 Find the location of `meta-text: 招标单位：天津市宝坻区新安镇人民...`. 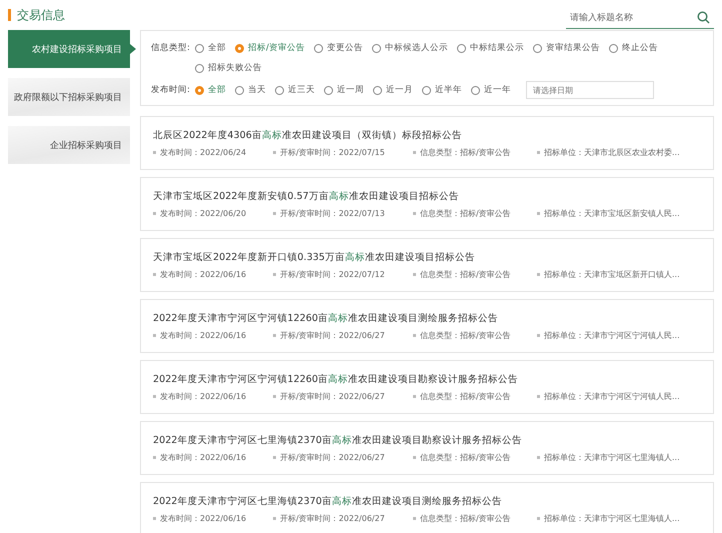

meta-text: 招标单位：天津市宝坻区新安镇人民... is located at coordinates (612, 213).